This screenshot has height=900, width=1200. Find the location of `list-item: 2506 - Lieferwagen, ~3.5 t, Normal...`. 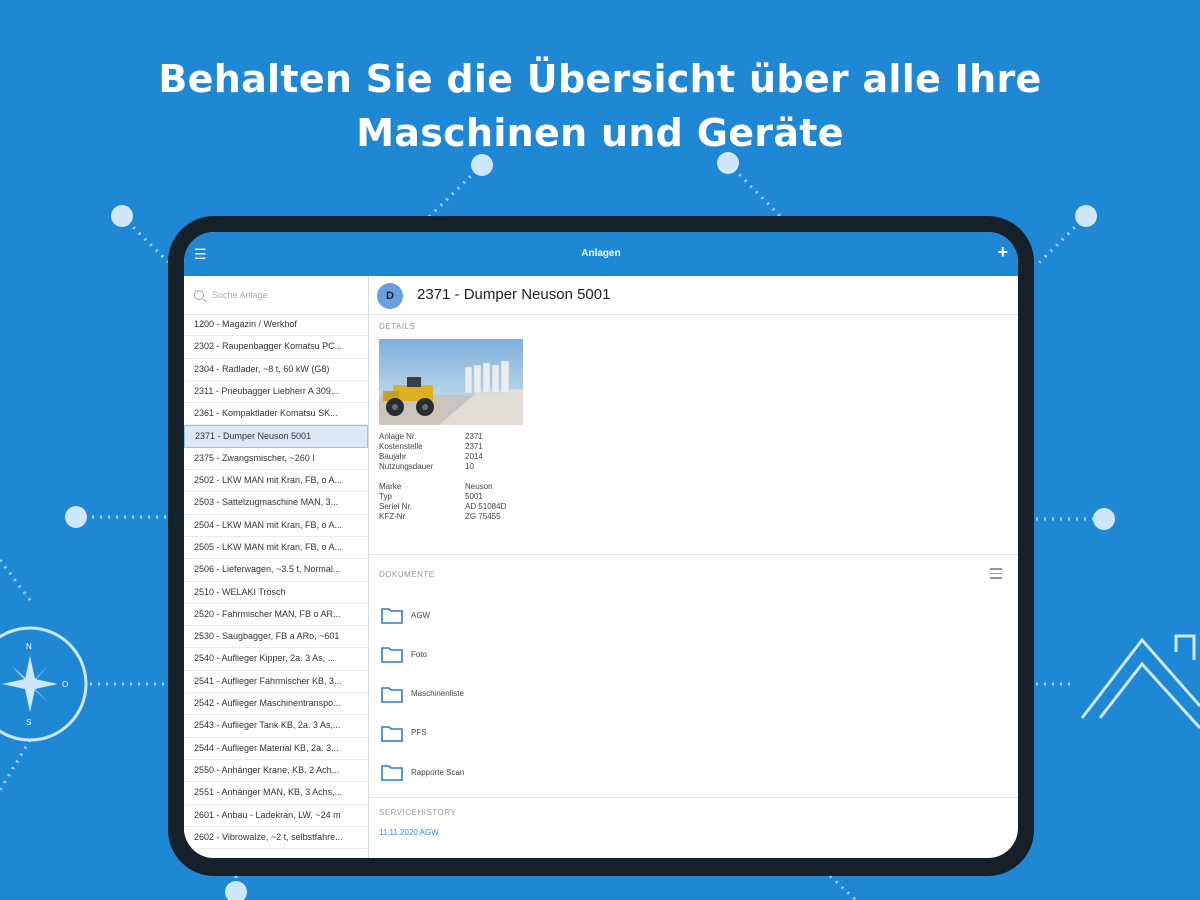

list-item: 2506 - Lieferwagen, ~3.5 t, Normal... is located at coordinates (276, 570).